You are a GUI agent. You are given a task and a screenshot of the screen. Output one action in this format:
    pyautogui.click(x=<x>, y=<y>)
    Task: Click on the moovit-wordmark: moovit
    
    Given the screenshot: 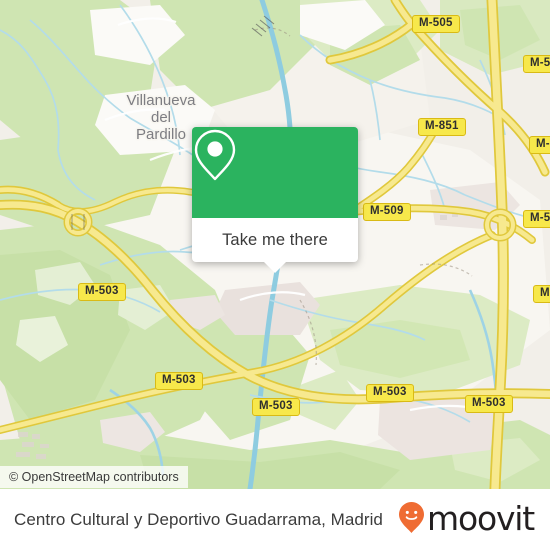 What is the action you would take?
    pyautogui.click(x=481, y=518)
    